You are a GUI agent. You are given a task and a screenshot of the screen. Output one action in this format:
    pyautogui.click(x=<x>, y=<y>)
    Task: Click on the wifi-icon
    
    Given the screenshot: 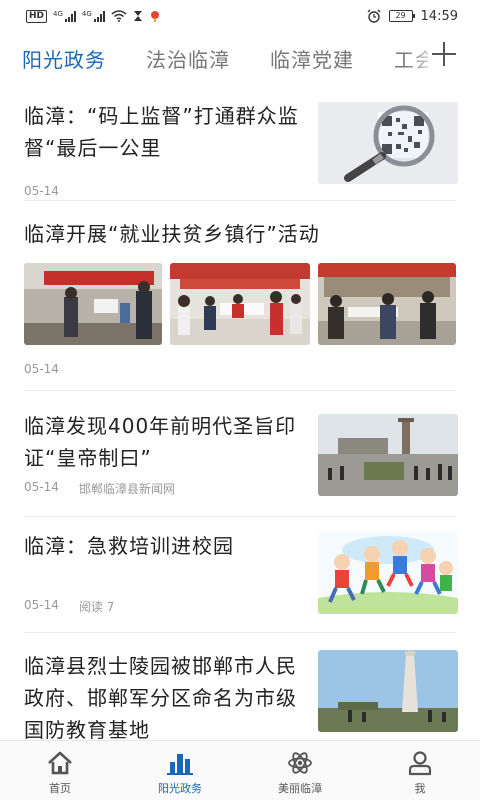 What is the action you would take?
    pyautogui.click(x=119, y=16)
    